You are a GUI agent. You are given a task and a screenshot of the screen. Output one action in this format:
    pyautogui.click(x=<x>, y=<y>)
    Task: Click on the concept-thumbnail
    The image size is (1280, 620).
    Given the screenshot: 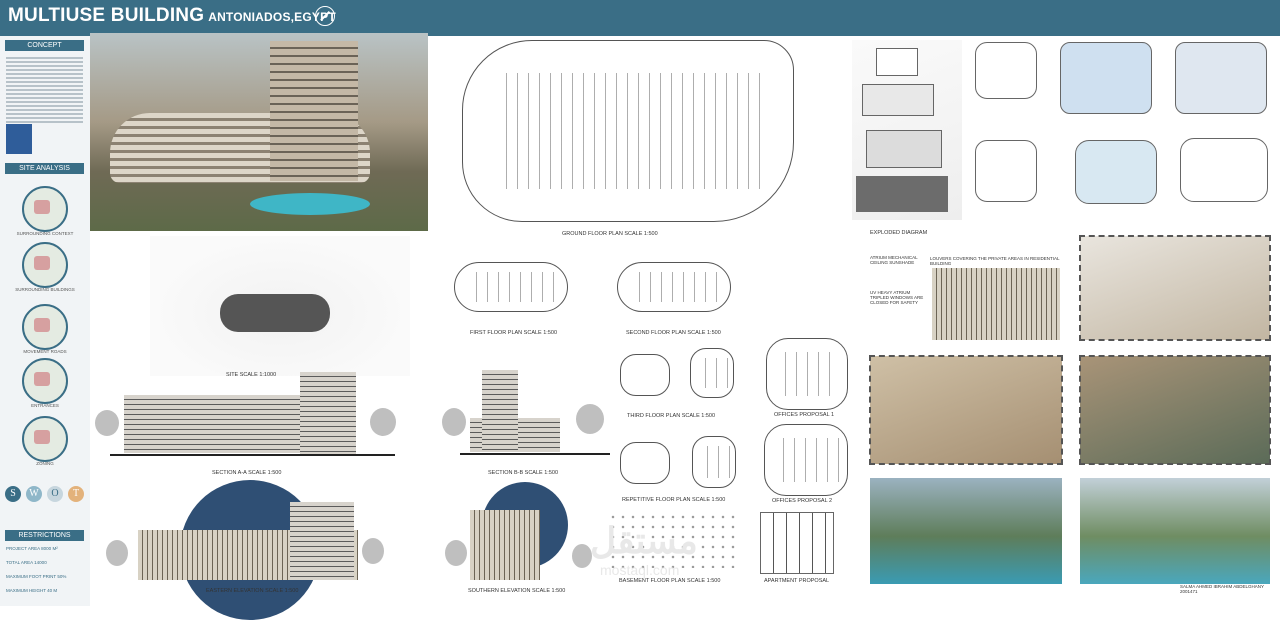 What is the action you would take?
    pyautogui.click(x=19, y=139)
    